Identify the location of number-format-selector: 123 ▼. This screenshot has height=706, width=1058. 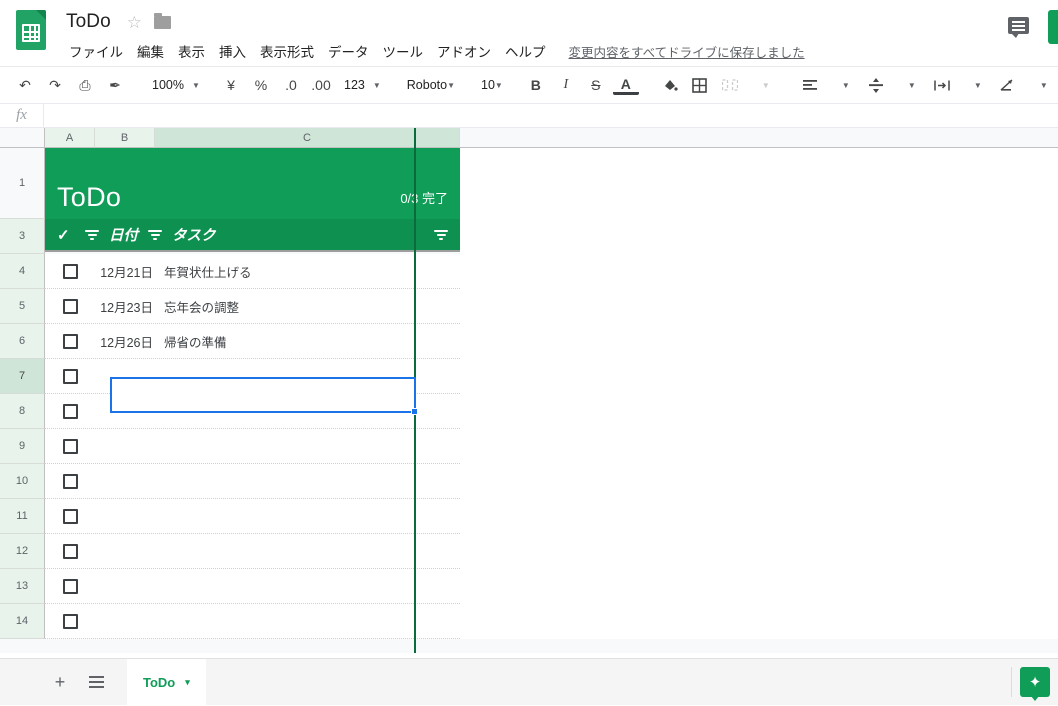
(360, 85).